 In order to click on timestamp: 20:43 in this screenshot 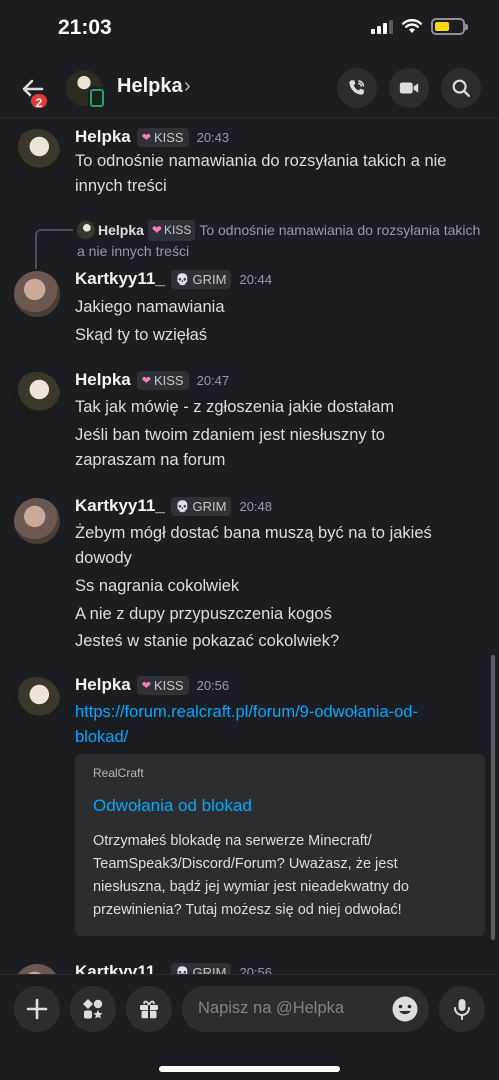, I will do `click(213, 137)`.